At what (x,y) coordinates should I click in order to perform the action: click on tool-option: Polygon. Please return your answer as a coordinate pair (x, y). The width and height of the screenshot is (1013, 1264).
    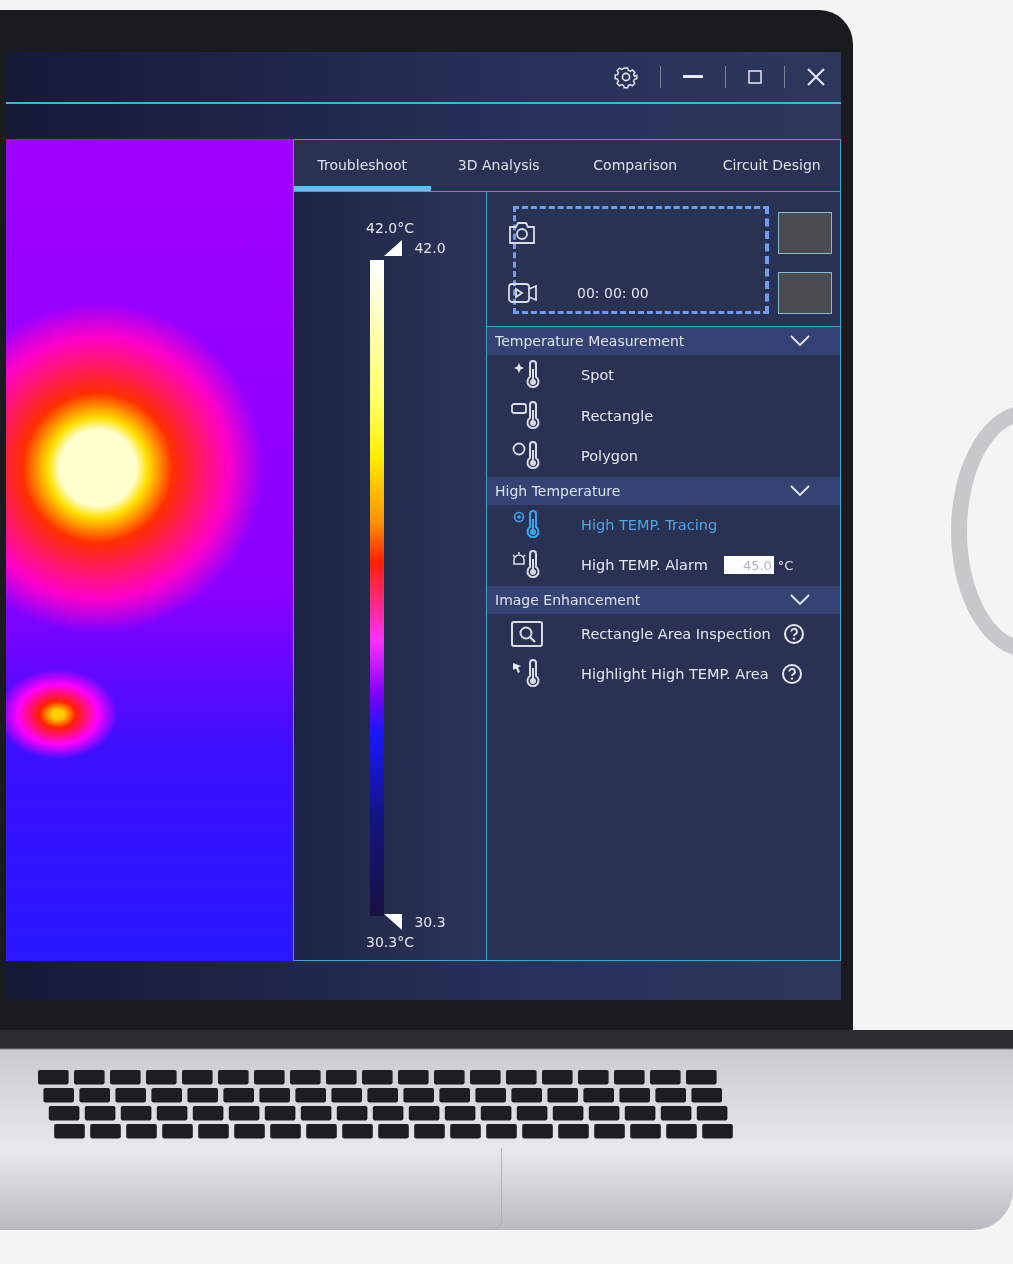
    Looking at the image, I should click on (609, 456).